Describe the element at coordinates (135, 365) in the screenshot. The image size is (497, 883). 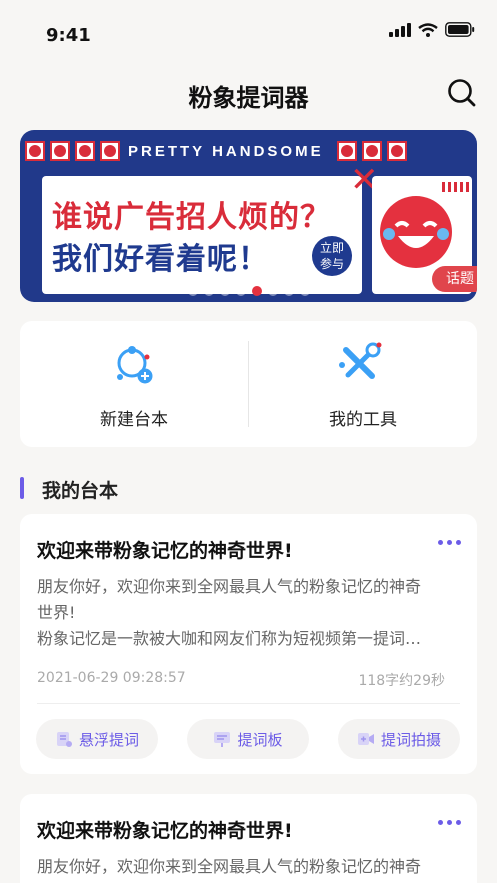
I see `new-script-icon` at that location.